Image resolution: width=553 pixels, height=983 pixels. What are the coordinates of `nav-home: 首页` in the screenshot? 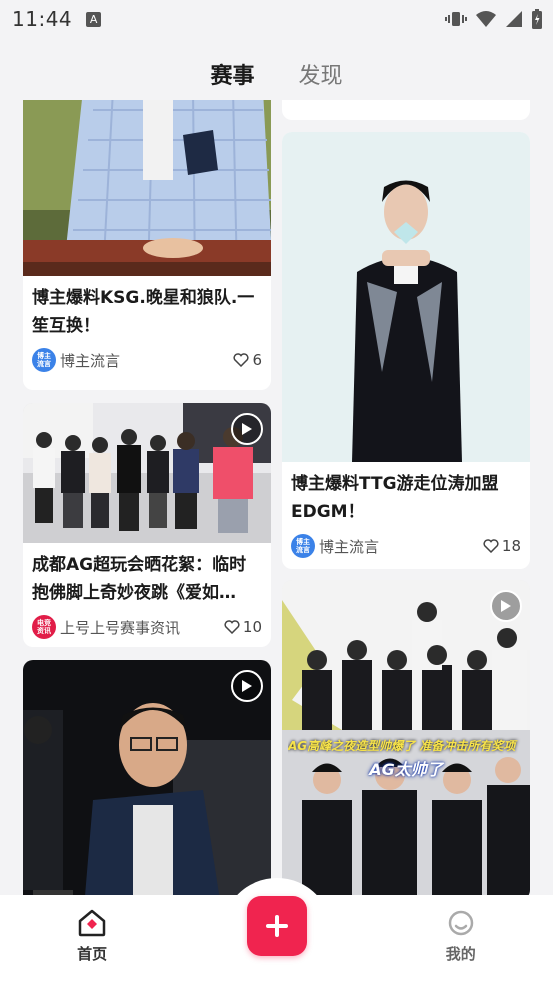 It's located at (92, 929).